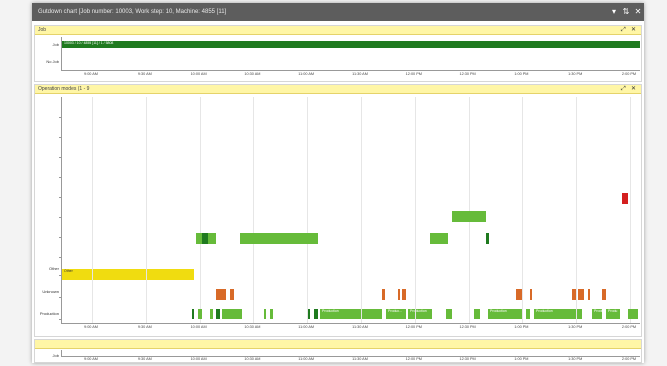 This screenshot has width=667, height=366. I want to click on operation-modes-header: Operation modes (1 - 9 ⤢ ✕, so click(338, 89).